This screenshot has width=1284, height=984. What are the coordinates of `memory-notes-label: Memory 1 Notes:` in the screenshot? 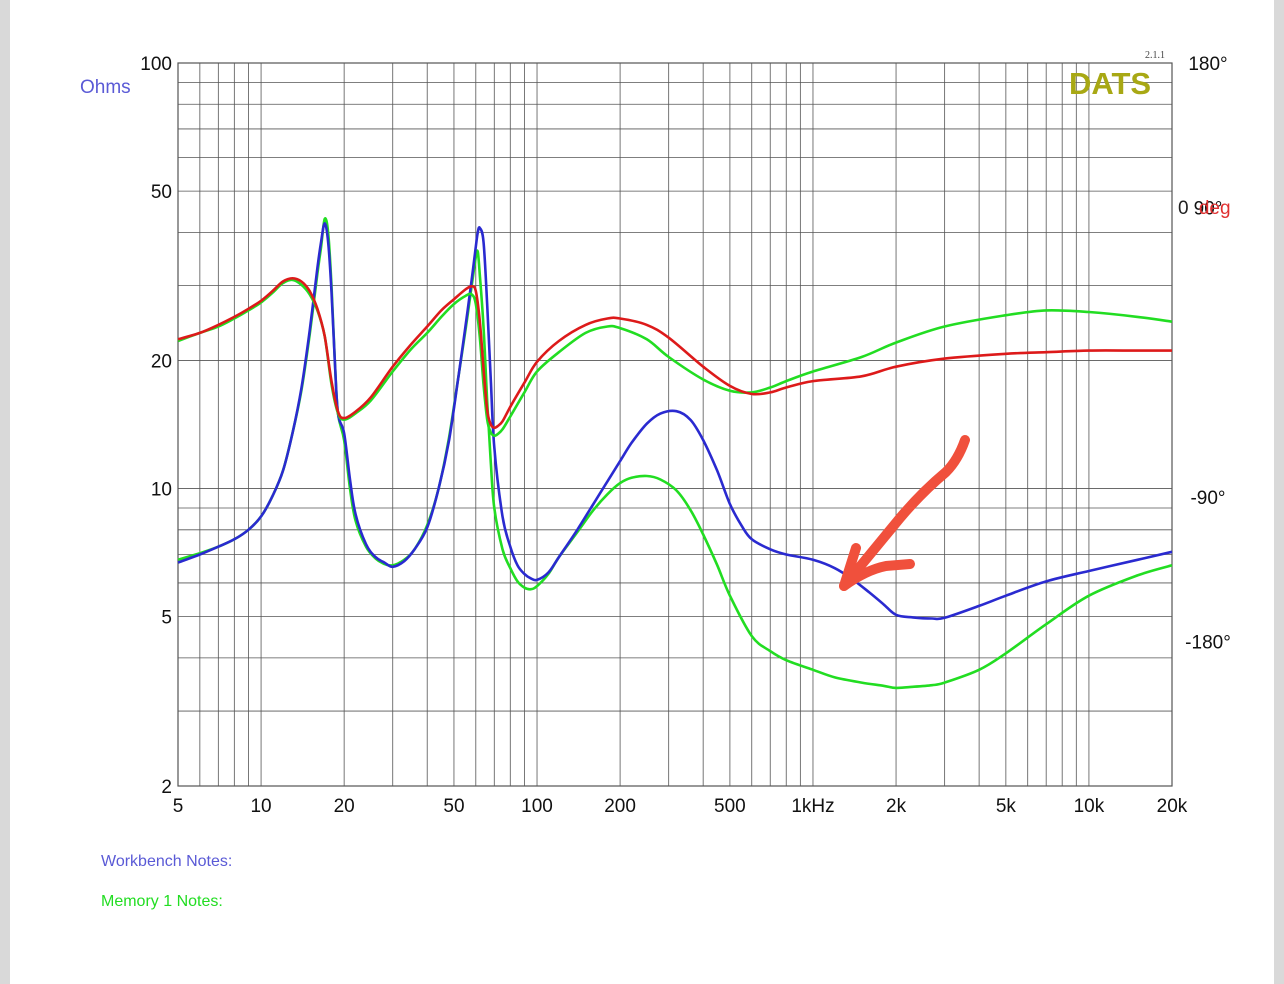 It's located at (162, 901).